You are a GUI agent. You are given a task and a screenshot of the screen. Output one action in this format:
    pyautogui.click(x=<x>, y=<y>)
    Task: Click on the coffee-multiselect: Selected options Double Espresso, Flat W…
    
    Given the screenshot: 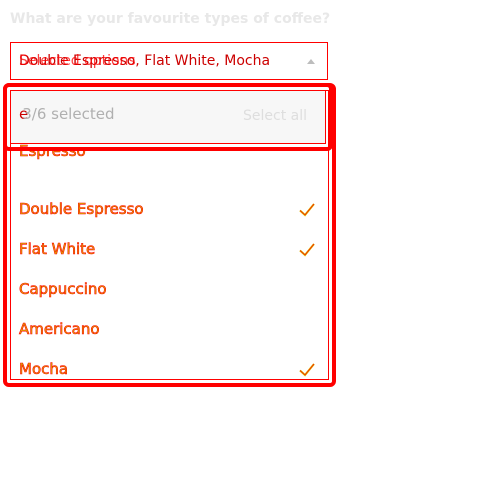 What is the action you would take?
    pyautogui.click(x=169, y=61)
    